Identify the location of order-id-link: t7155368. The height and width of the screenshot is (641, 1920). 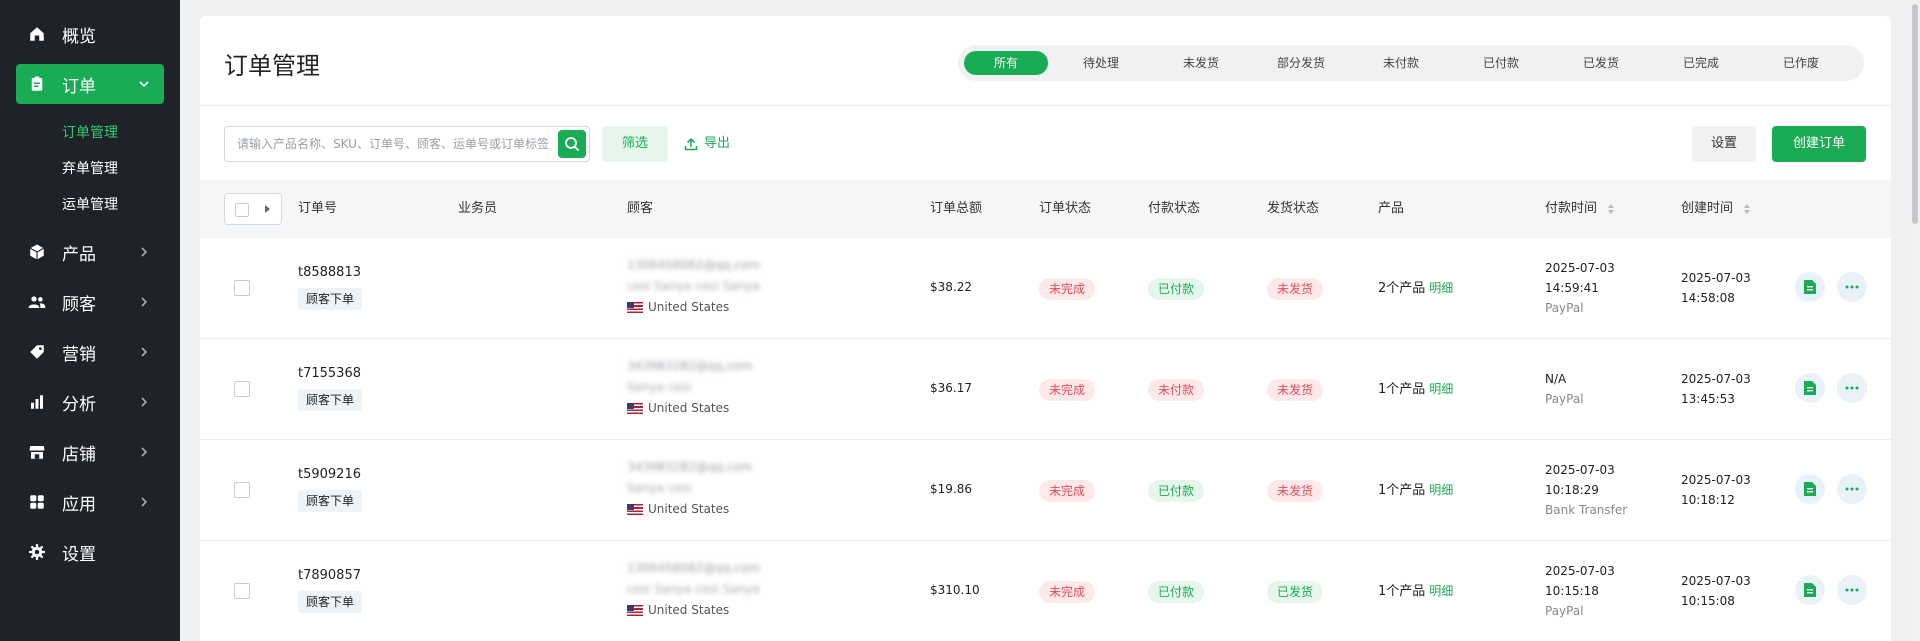
(329, 373).